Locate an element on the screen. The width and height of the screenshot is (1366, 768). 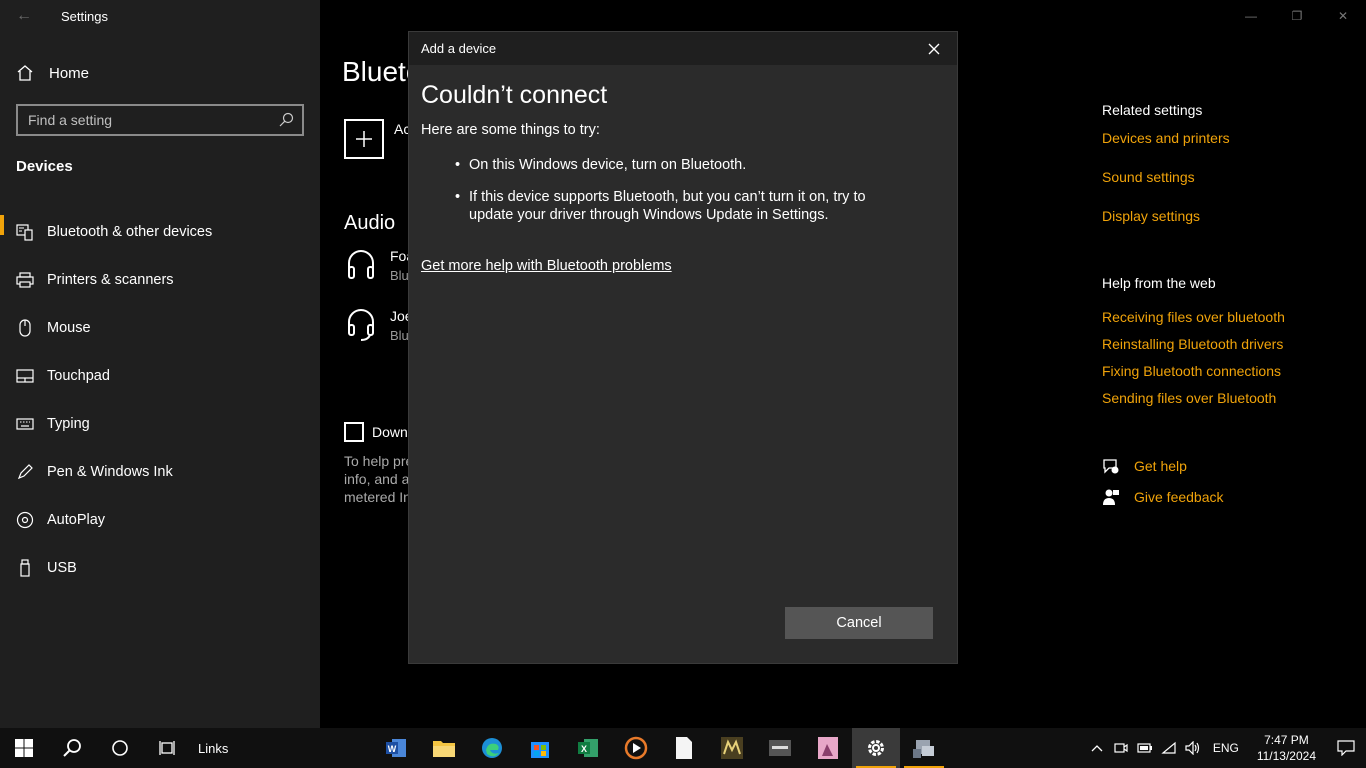
home-nav-item: Home is located at coordinates (52, 73).